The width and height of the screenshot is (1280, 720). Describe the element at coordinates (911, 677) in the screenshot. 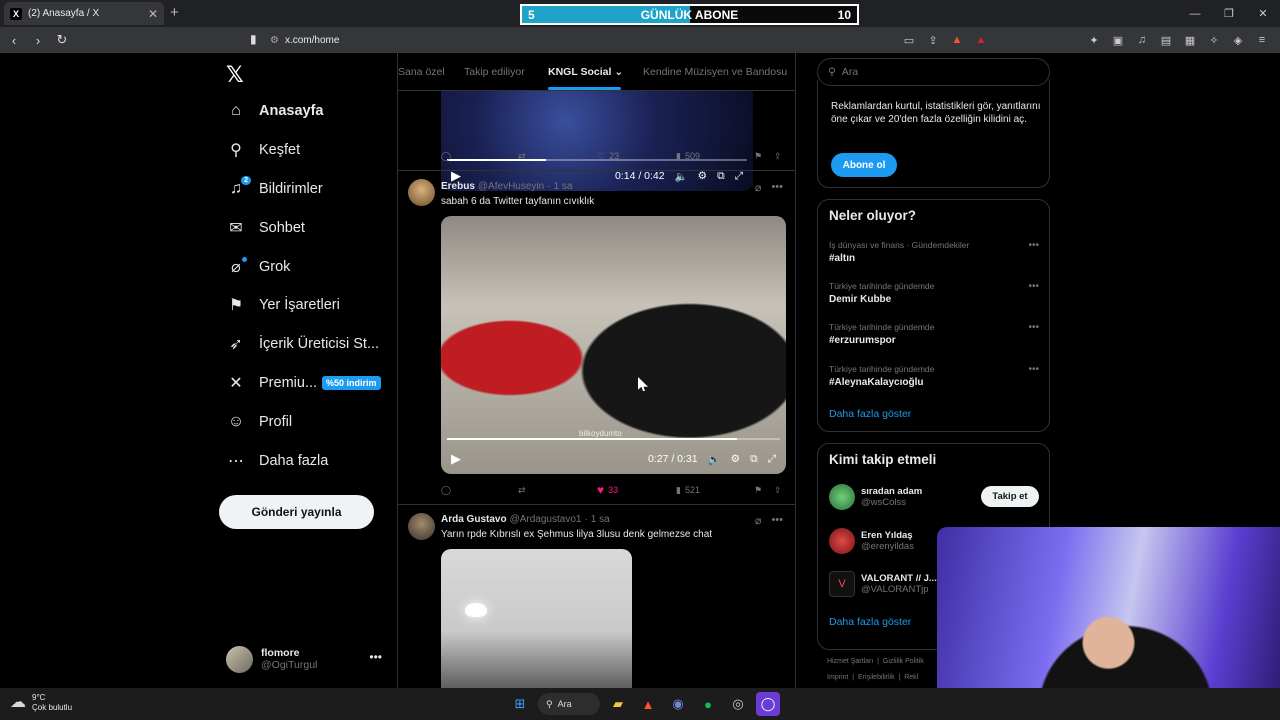

I see `footer-link: Rekl` at that location.